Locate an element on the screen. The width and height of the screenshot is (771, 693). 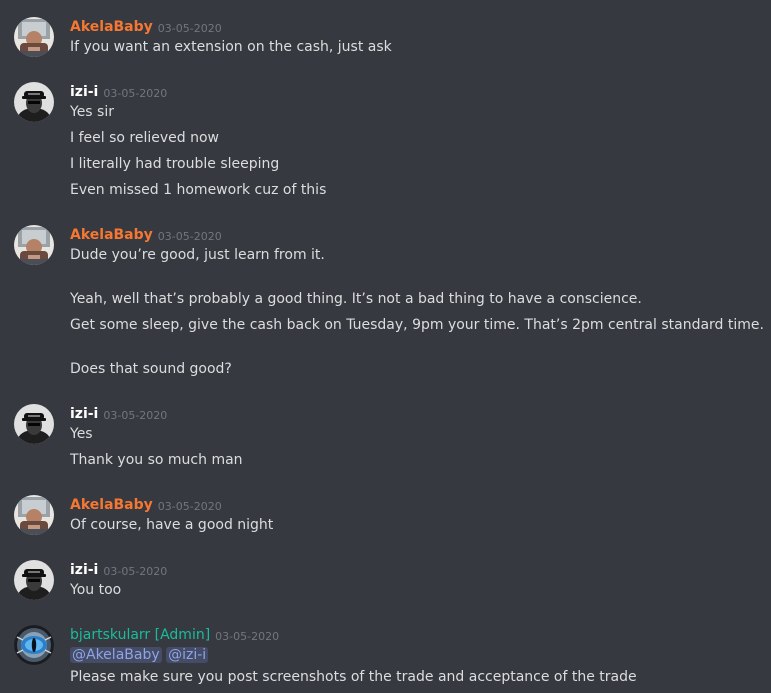
message-text: Of course, have a good night is located at coordinates (172, 525).